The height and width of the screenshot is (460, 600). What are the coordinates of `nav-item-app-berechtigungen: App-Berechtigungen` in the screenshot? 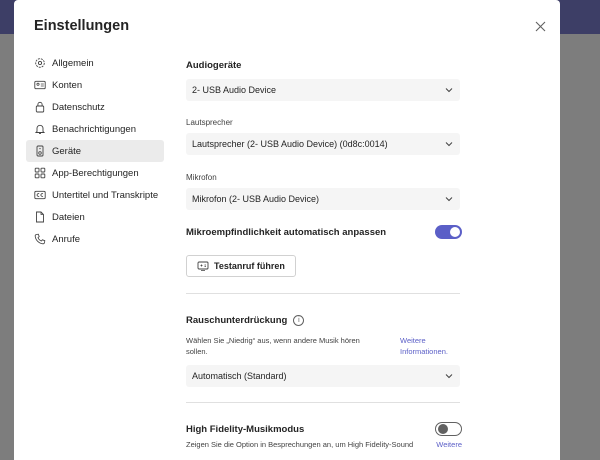 It's located at (95, 173).